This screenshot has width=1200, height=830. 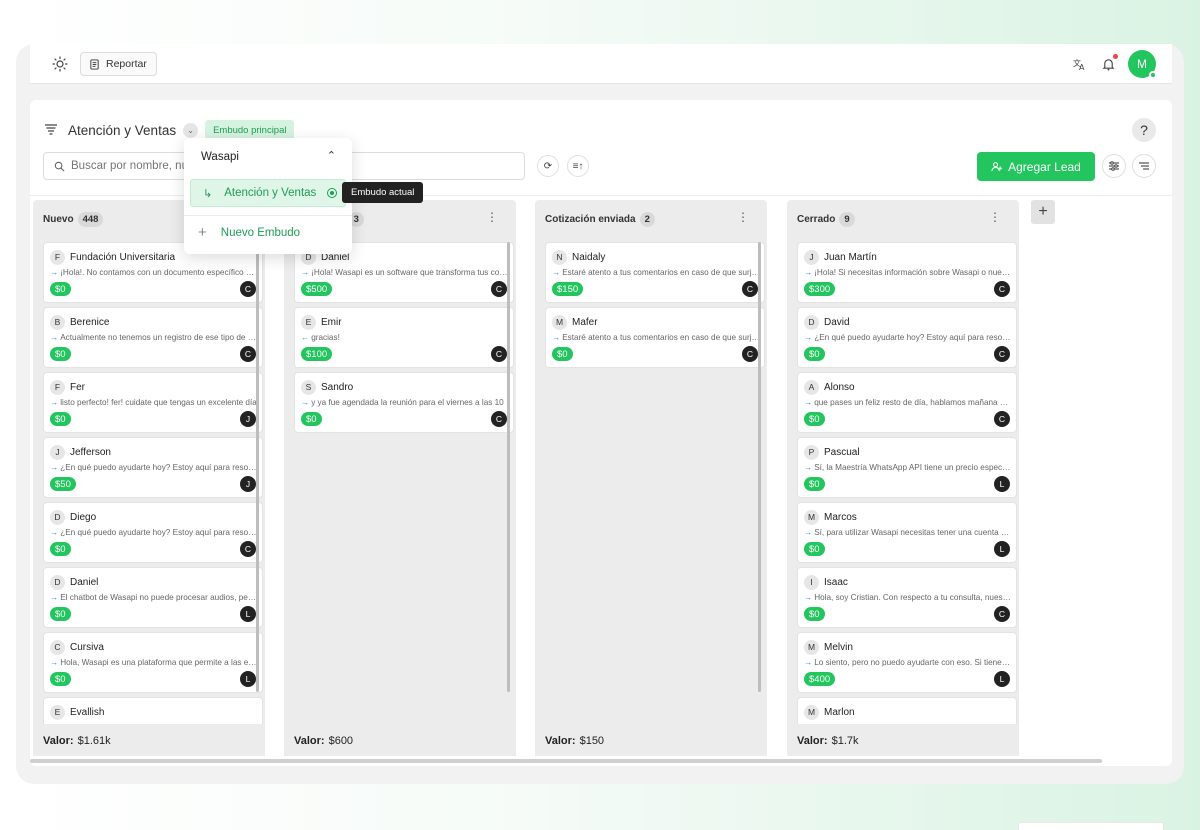 I want to click on help-label: ?, so click(x=1144, y=130).